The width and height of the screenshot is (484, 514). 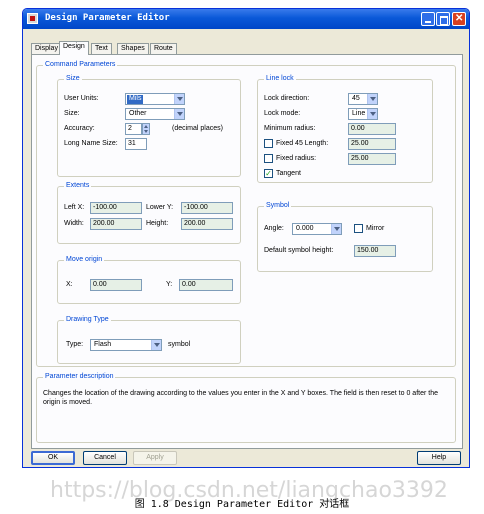 I want to click on drawing-type-suffix: symbol, so click(x=179, y=344).